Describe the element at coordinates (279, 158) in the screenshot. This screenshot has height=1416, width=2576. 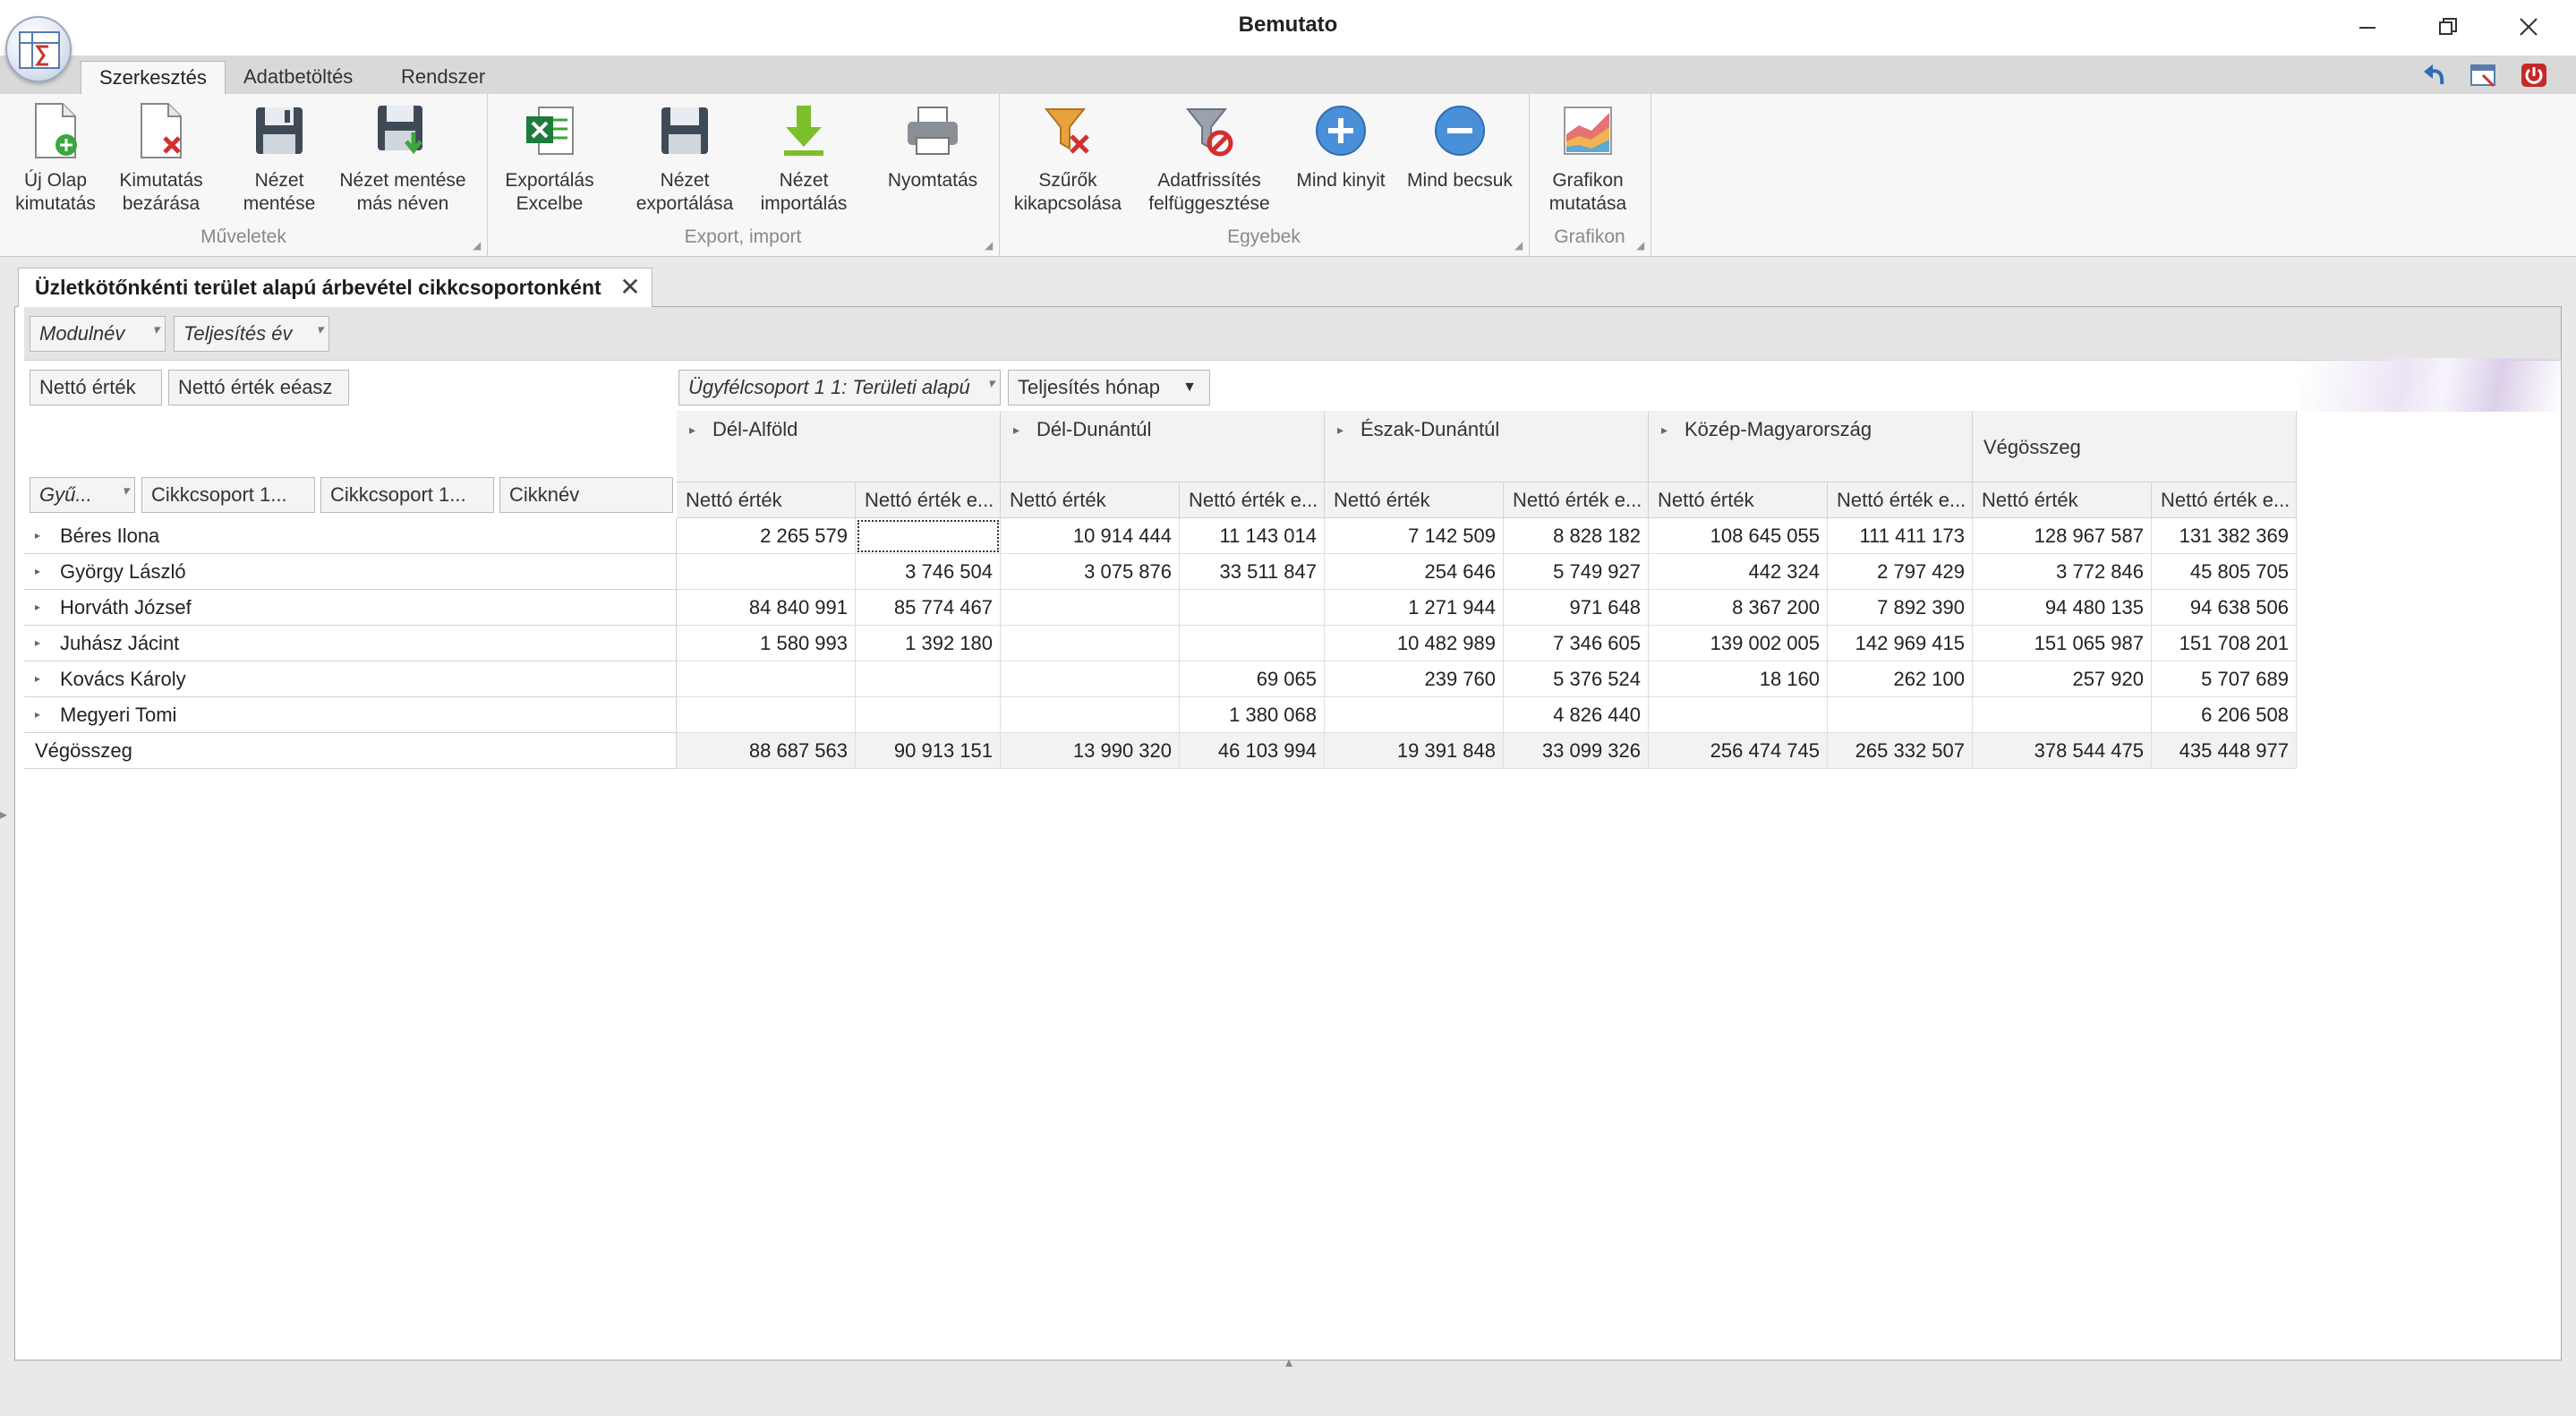
I see `save-view-button: Nézet mentése` at that location.